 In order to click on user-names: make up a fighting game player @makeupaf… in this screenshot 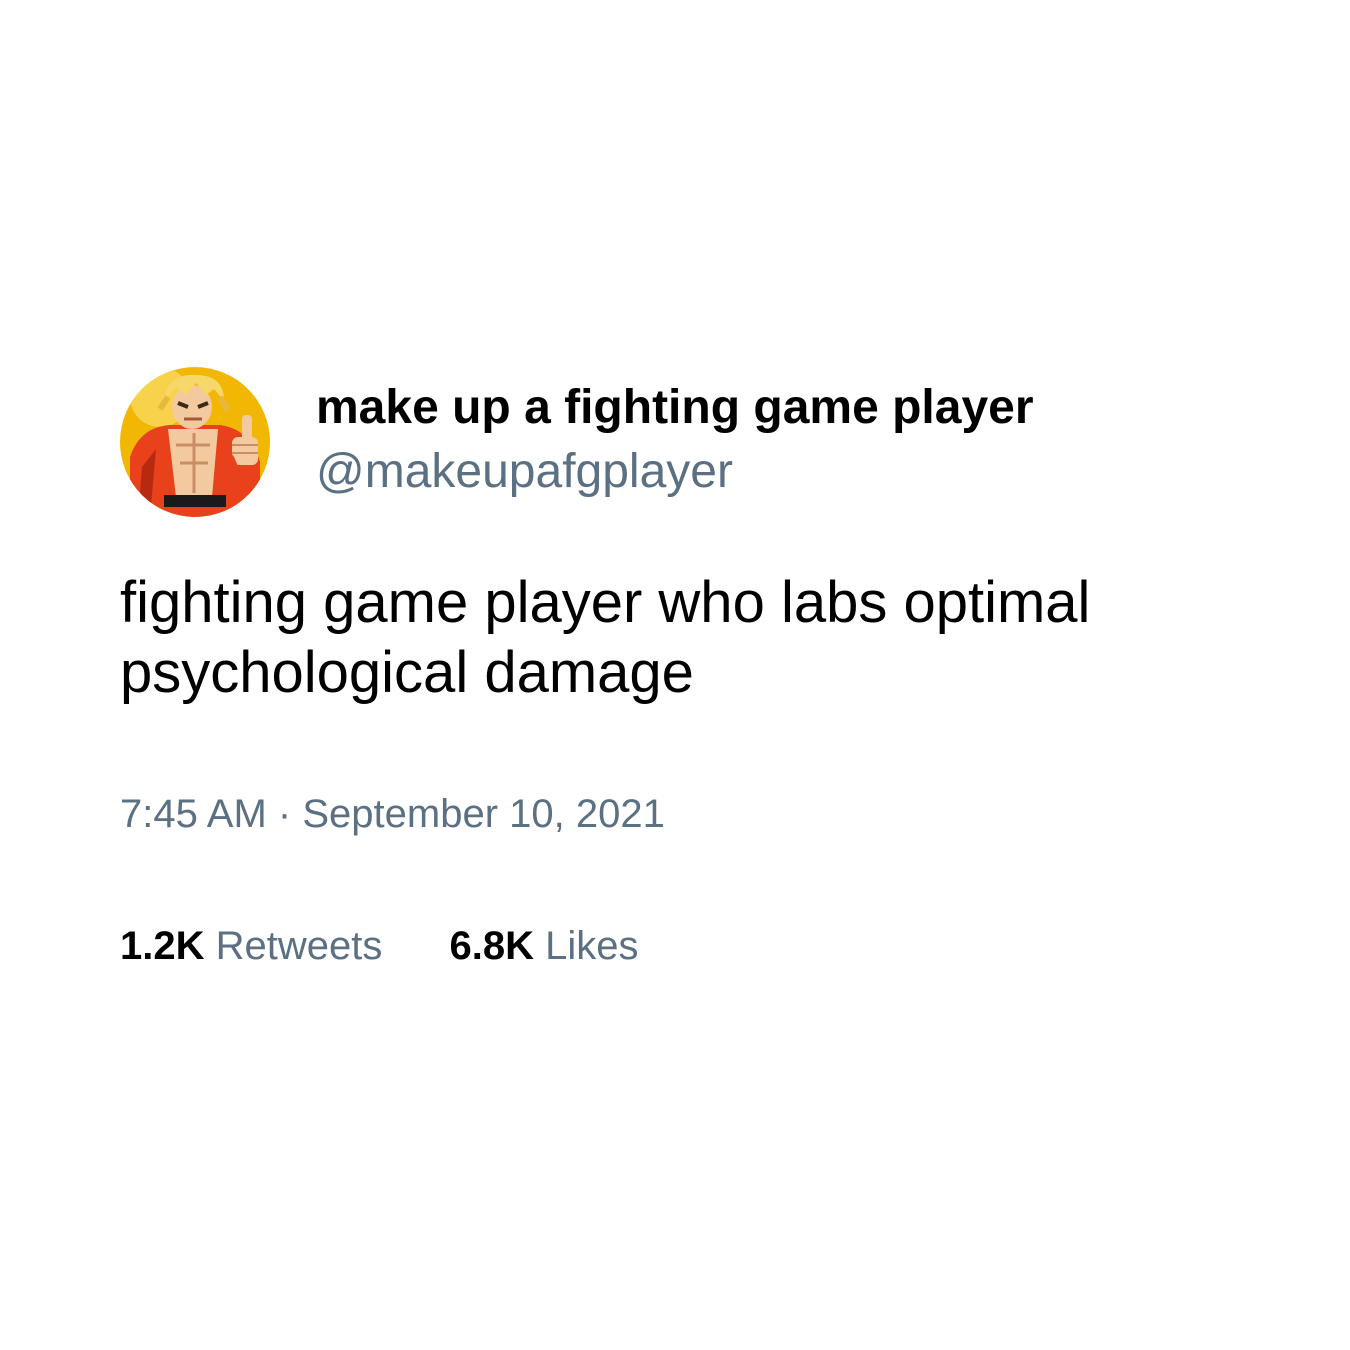, I will do `click(675, 440)`.